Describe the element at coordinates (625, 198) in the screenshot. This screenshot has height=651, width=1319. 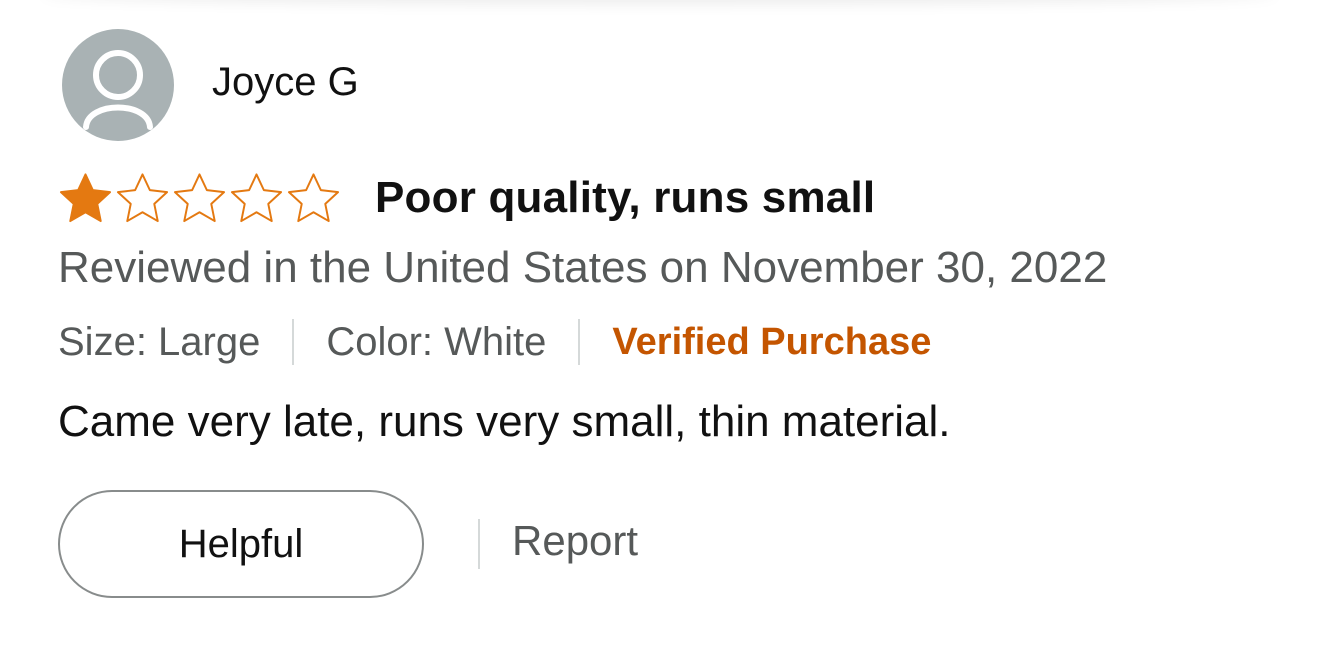
I see `review-title: Poor quality, runs small` at that location.